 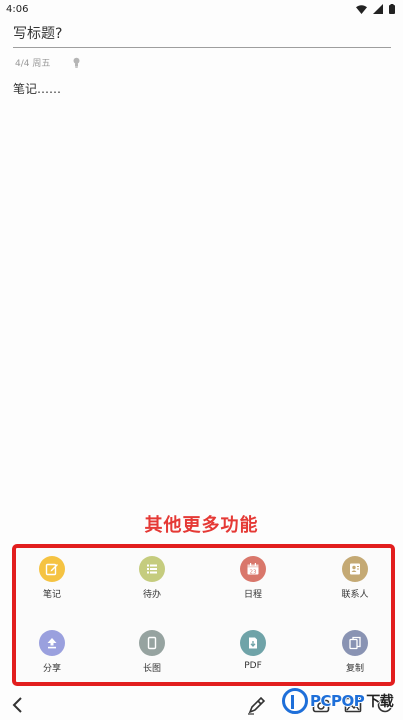 What do you see at coordinates (253, 666) in the screenshot?
I see `function-pdf-label: PDF` at bounding box center [253, 666].